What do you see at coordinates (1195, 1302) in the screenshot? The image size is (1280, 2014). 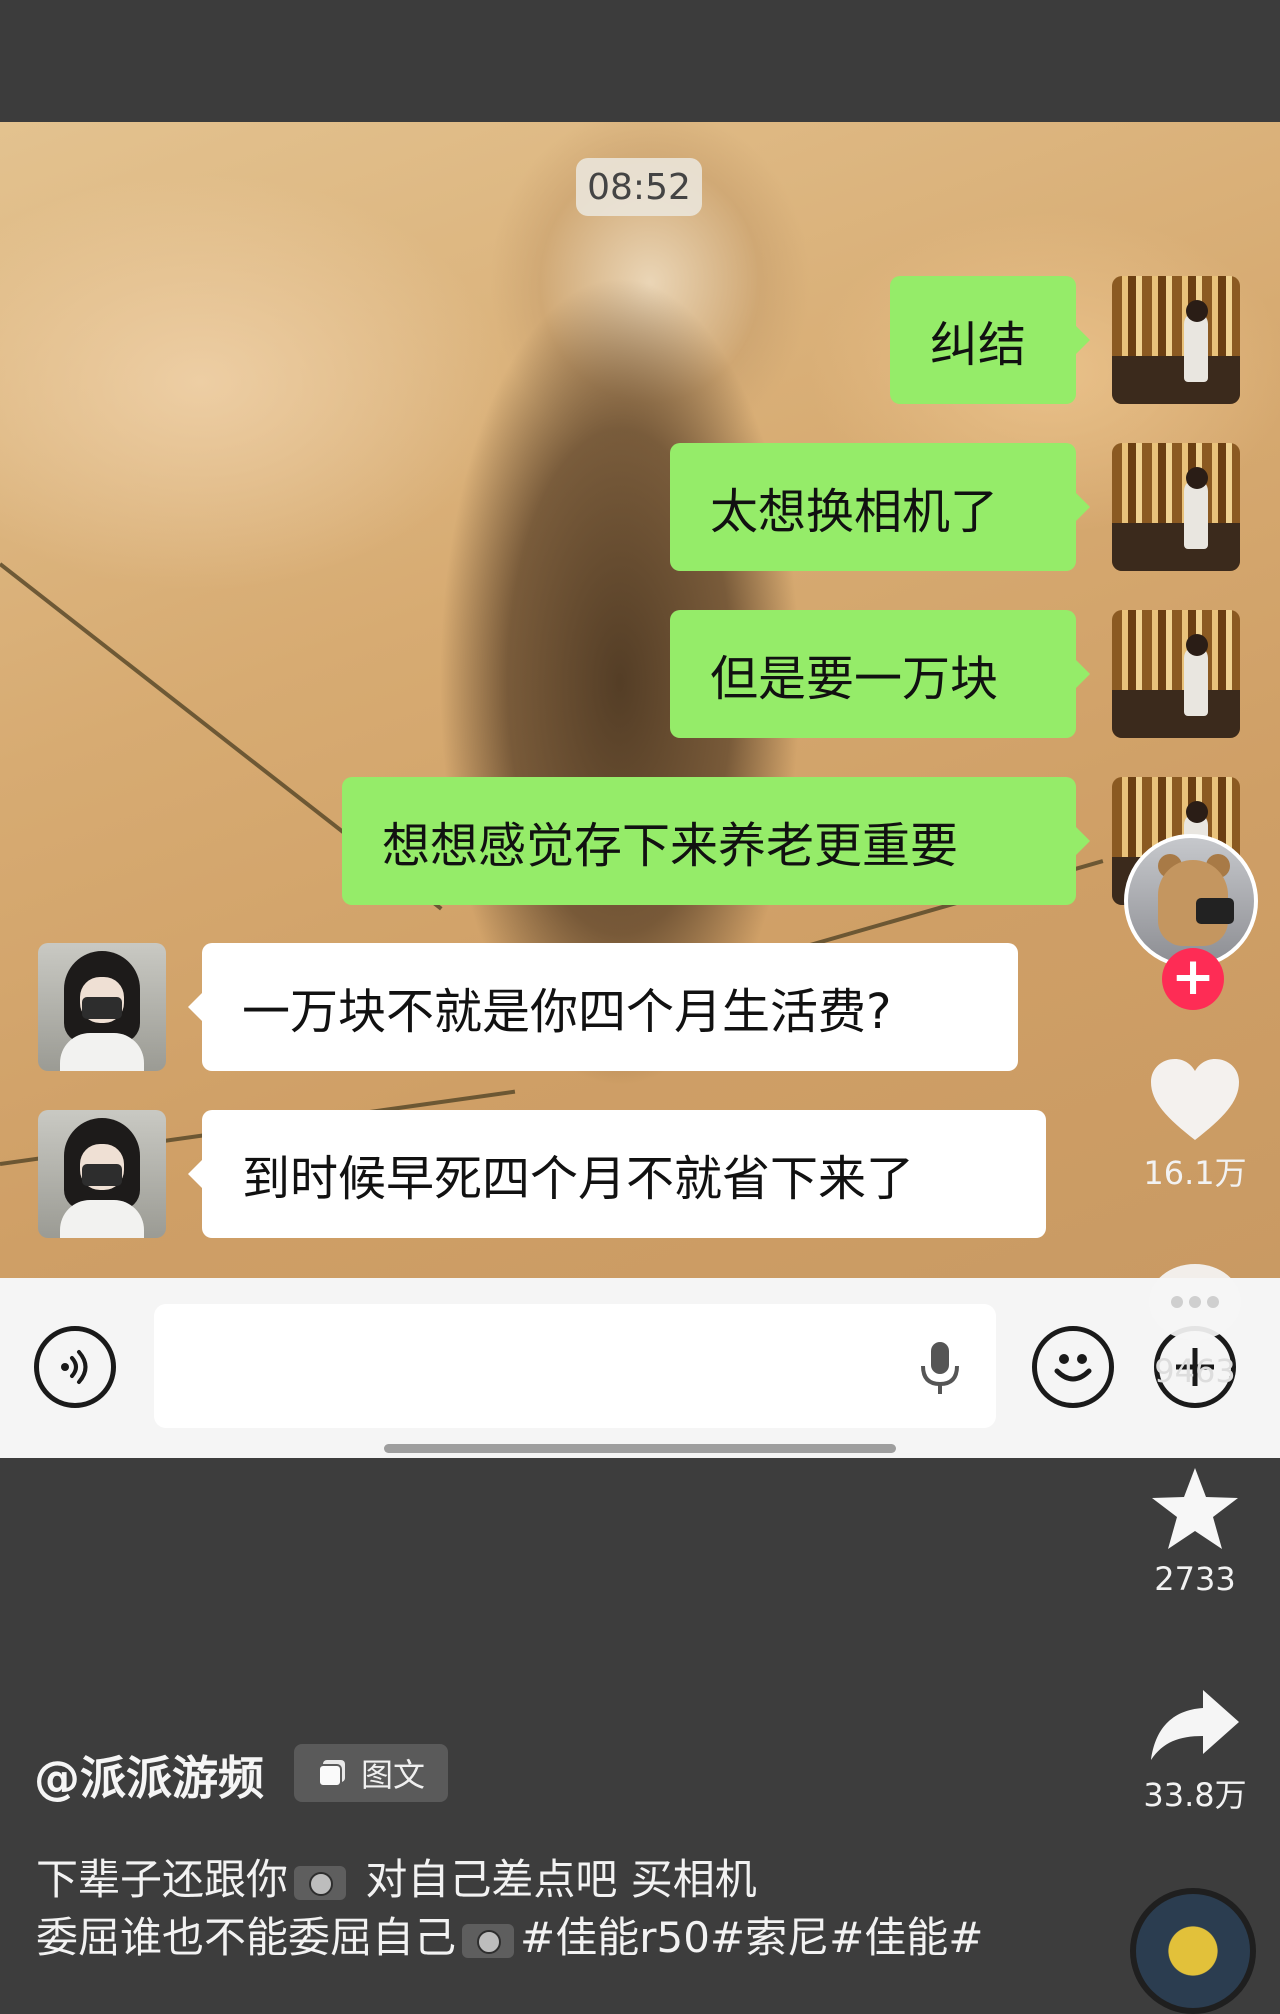 I see `comment-icon` at bounding box center [1195, 1302].